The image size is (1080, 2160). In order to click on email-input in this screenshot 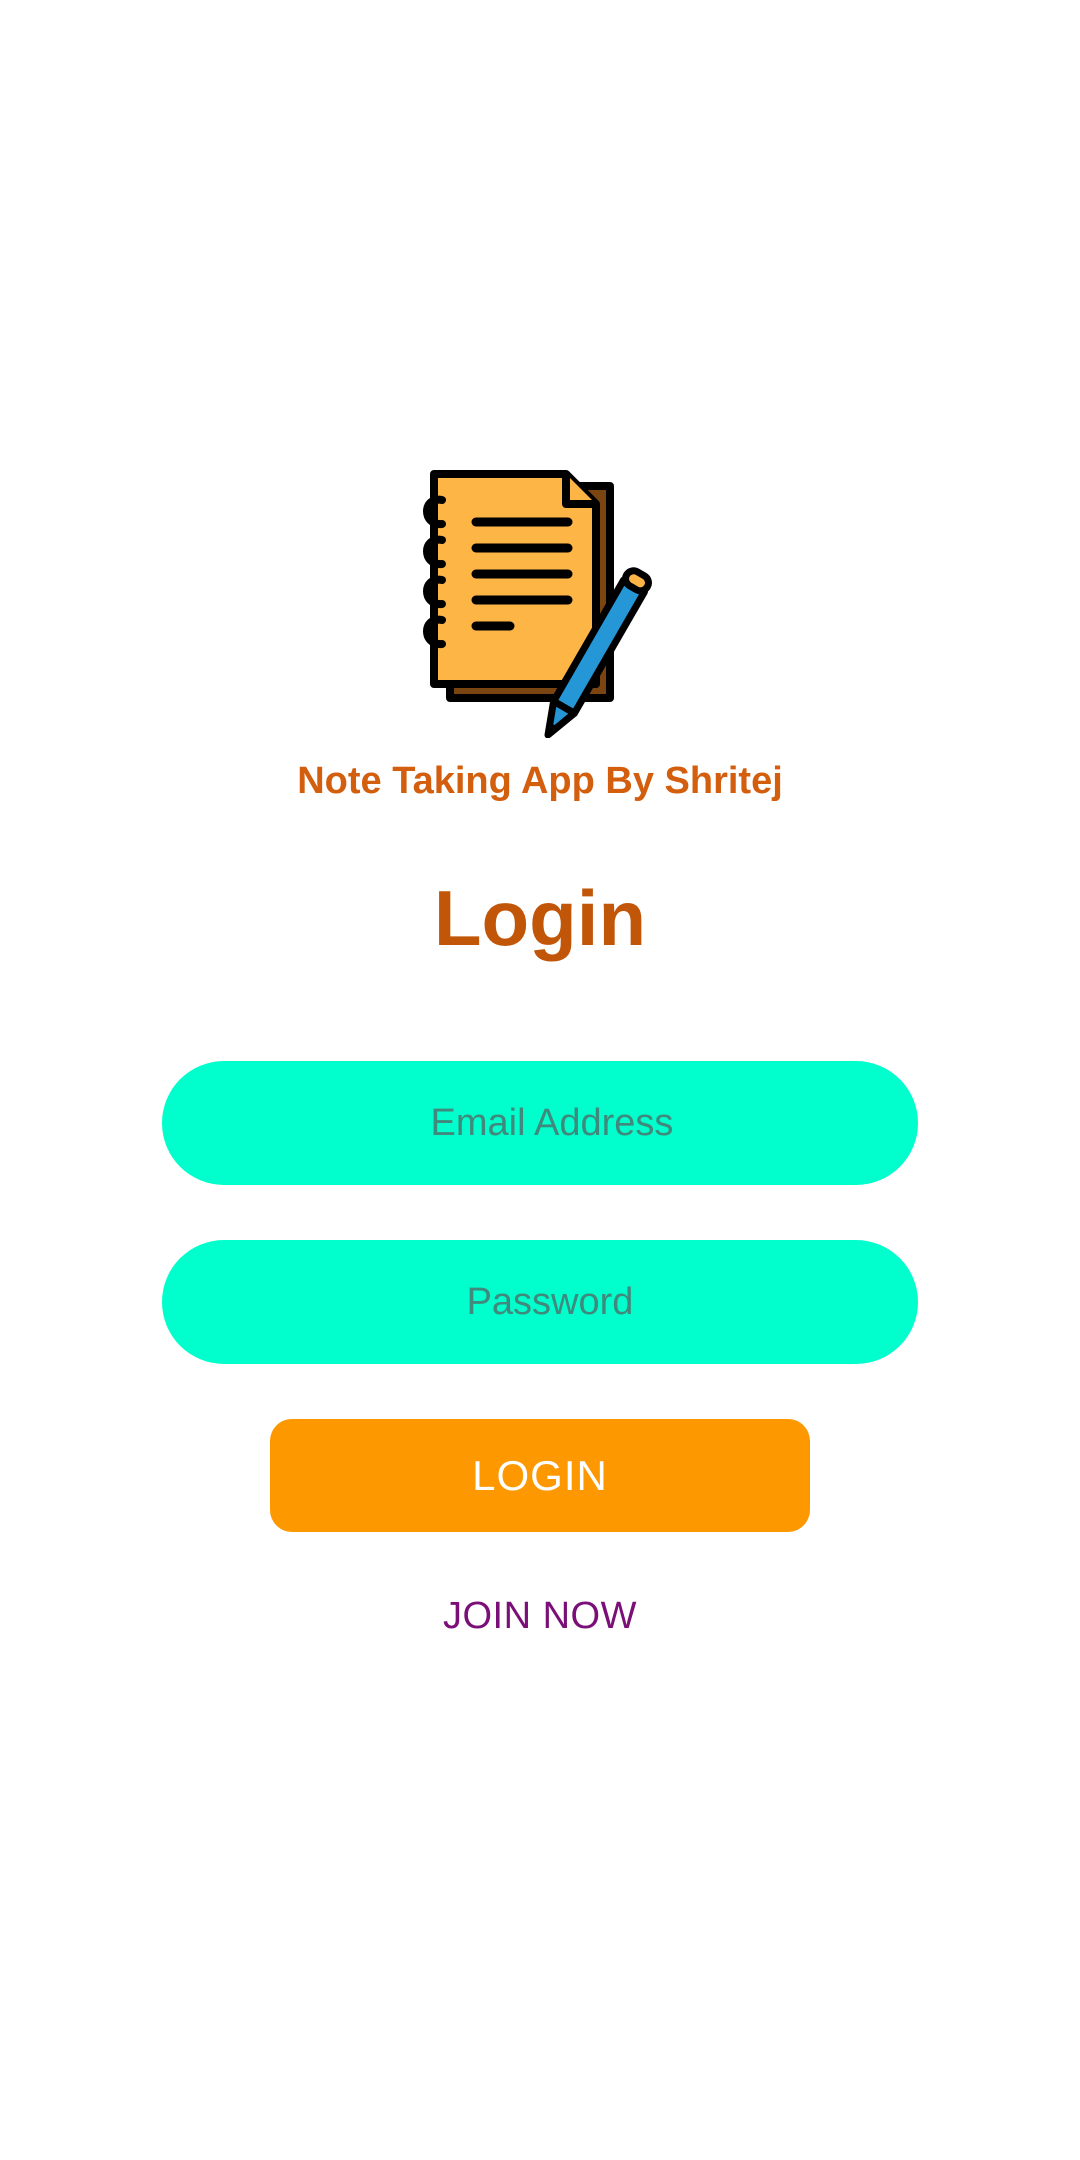, I will do `click(540, 1123)`.